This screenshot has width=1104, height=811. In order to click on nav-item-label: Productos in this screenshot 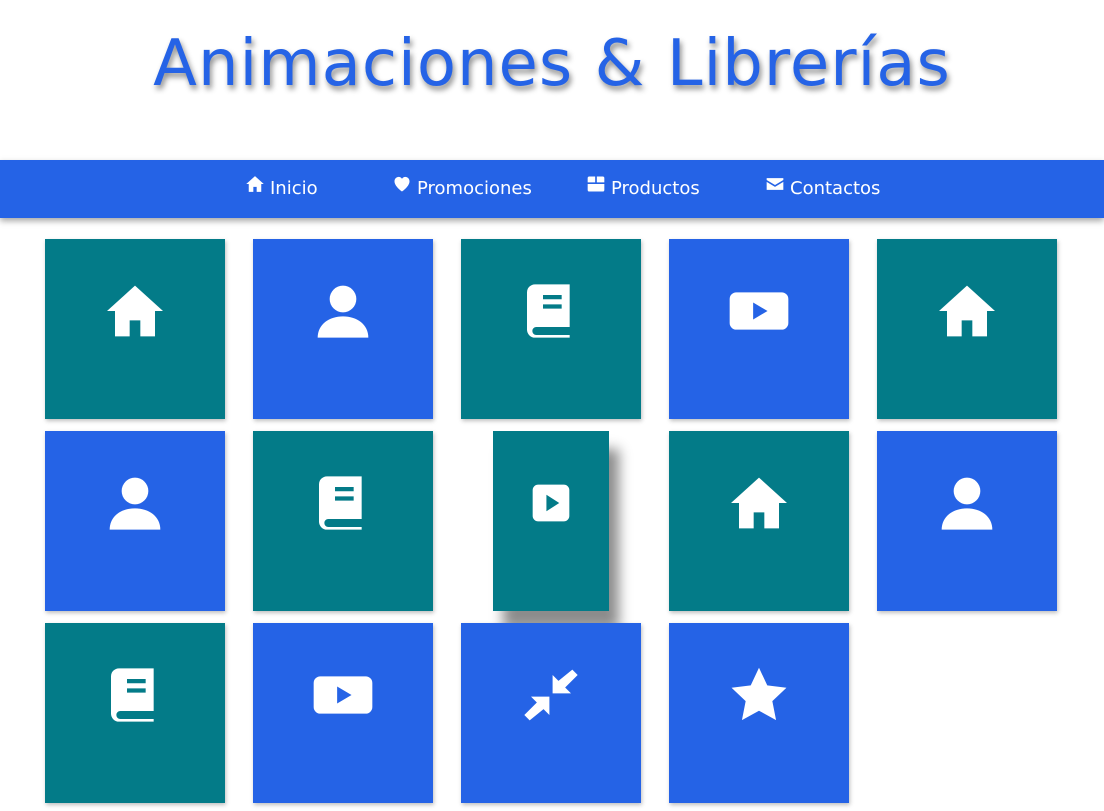, I will do `click(655, 188)`.